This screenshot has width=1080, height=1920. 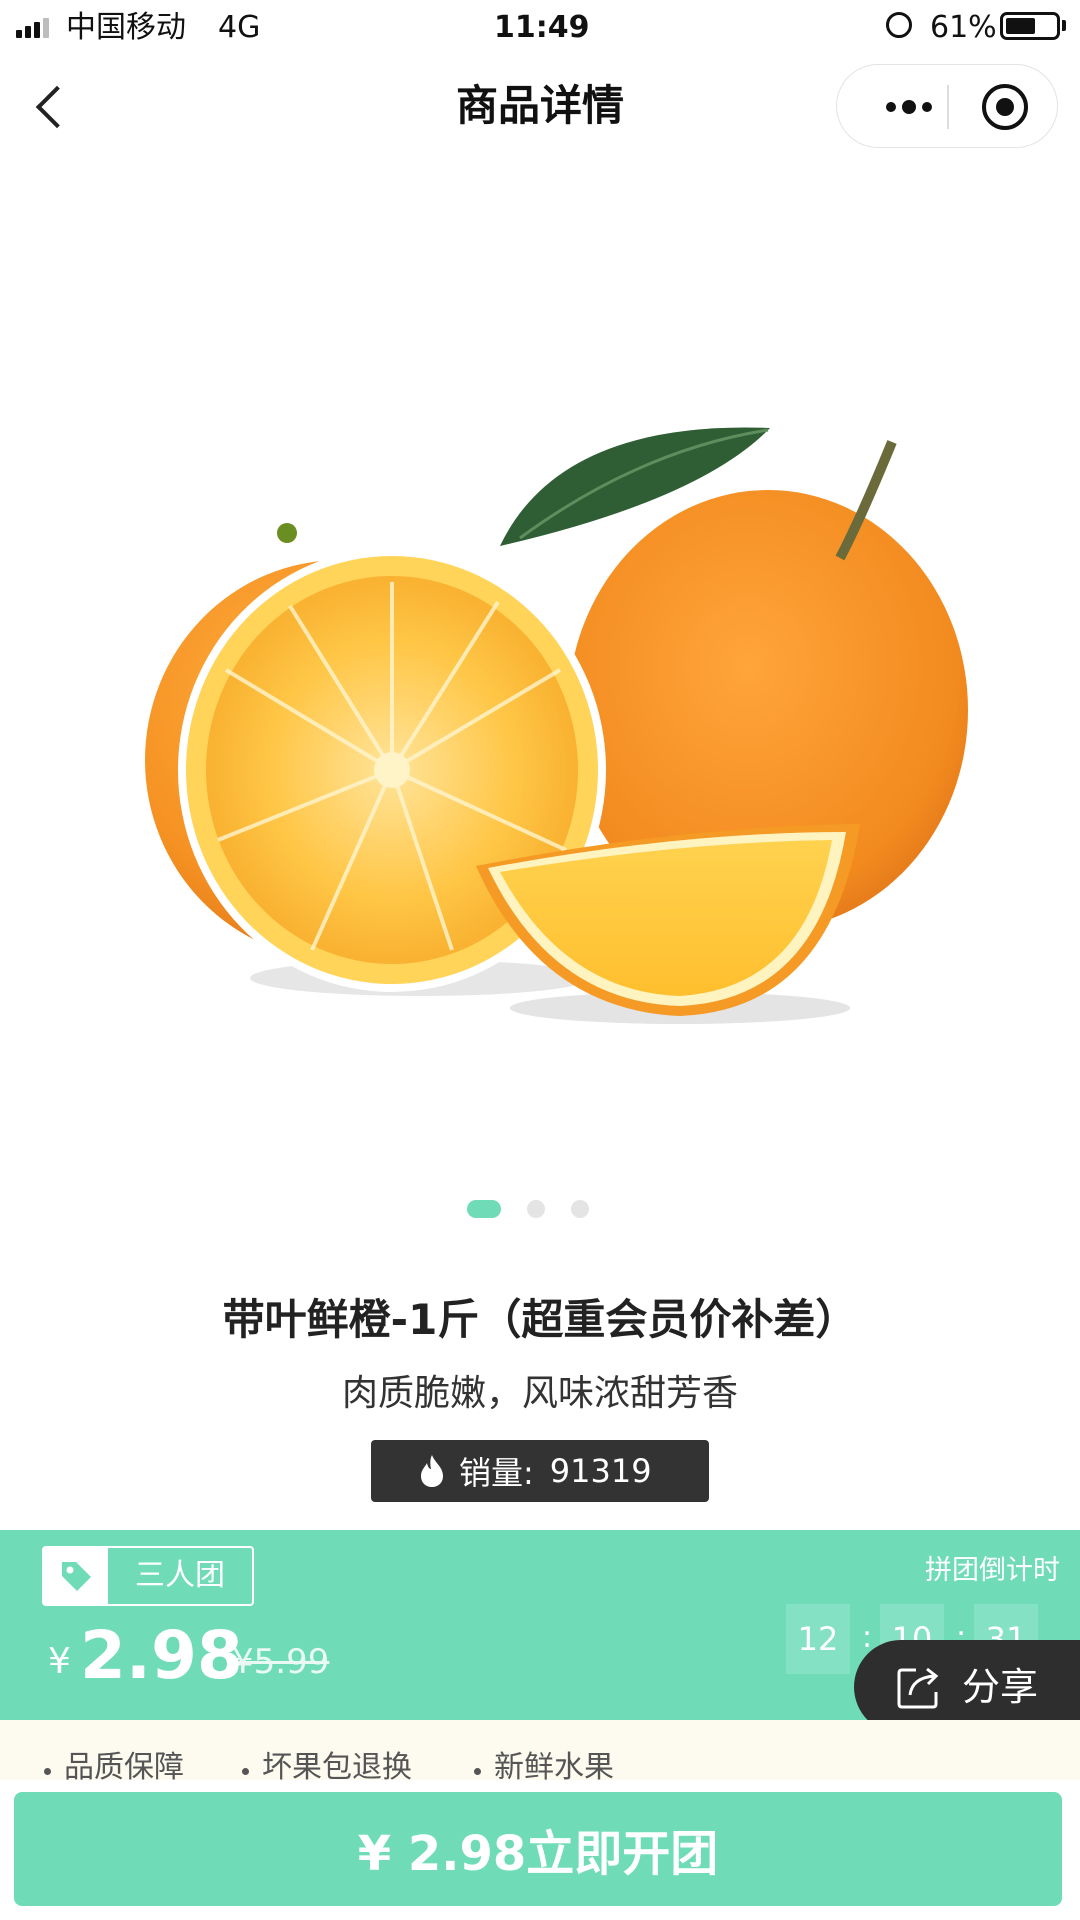 I want to click on network-label: 4G, so click(x=239, y=27).